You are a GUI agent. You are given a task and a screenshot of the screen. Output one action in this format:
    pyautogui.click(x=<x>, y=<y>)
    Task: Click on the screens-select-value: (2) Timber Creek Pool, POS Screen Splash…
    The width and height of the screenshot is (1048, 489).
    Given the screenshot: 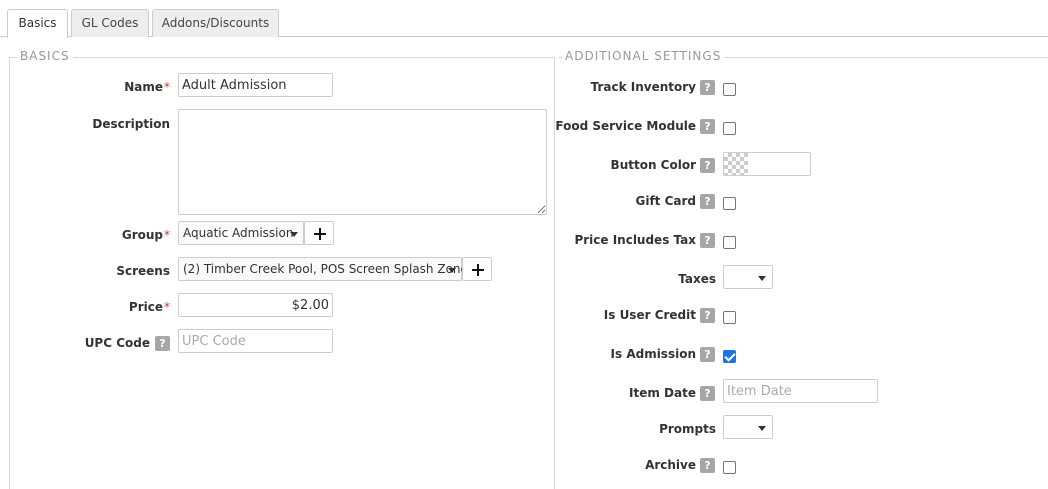 What is the action you would take?
    pyautogui.click(x=325, y=269)
    